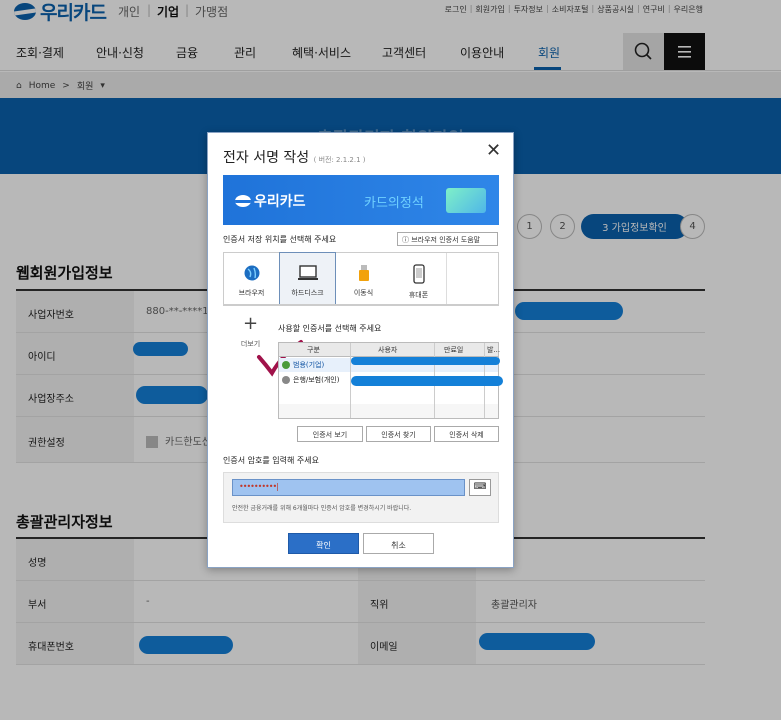  I want to click on banner-logo: 우리카드, so click(270, 201).